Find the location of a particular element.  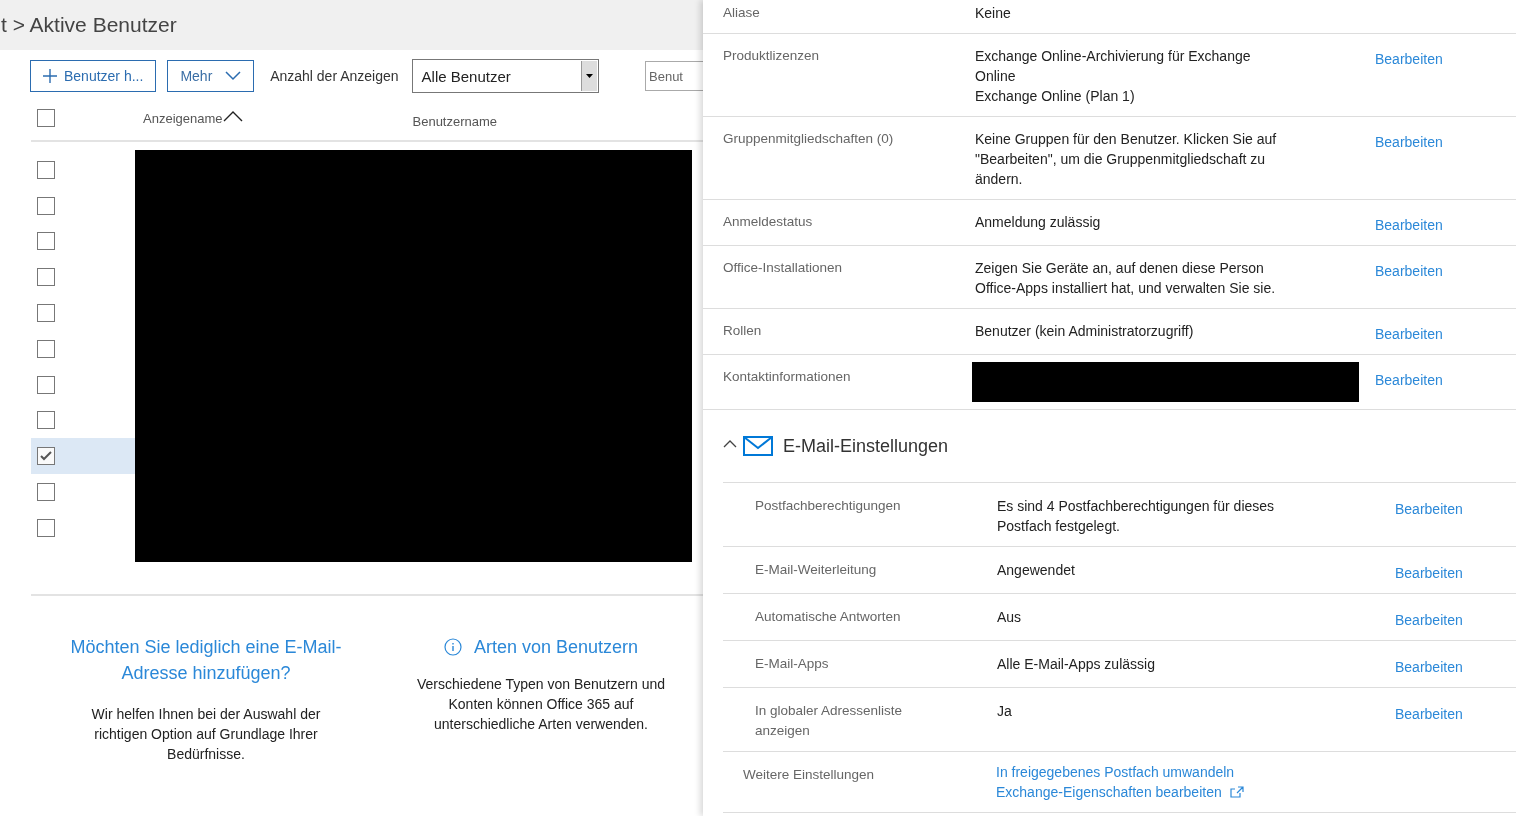

promo-link: Arten von Benutzern is located at coordinates (556, 646).